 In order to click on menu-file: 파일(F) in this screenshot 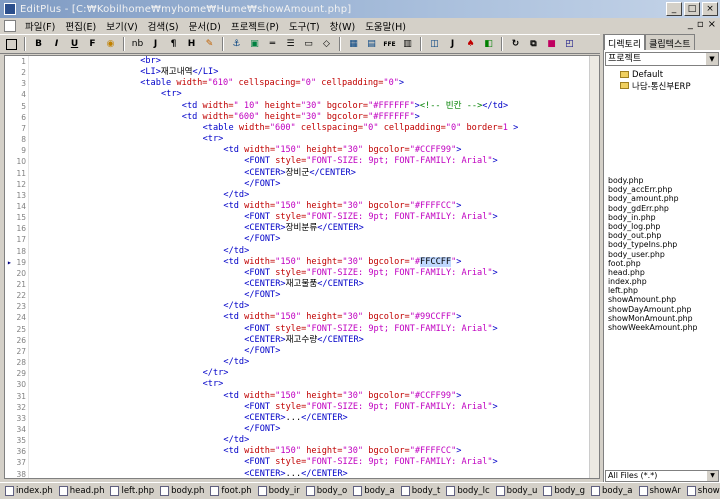, I will do `click(40, 26)`.